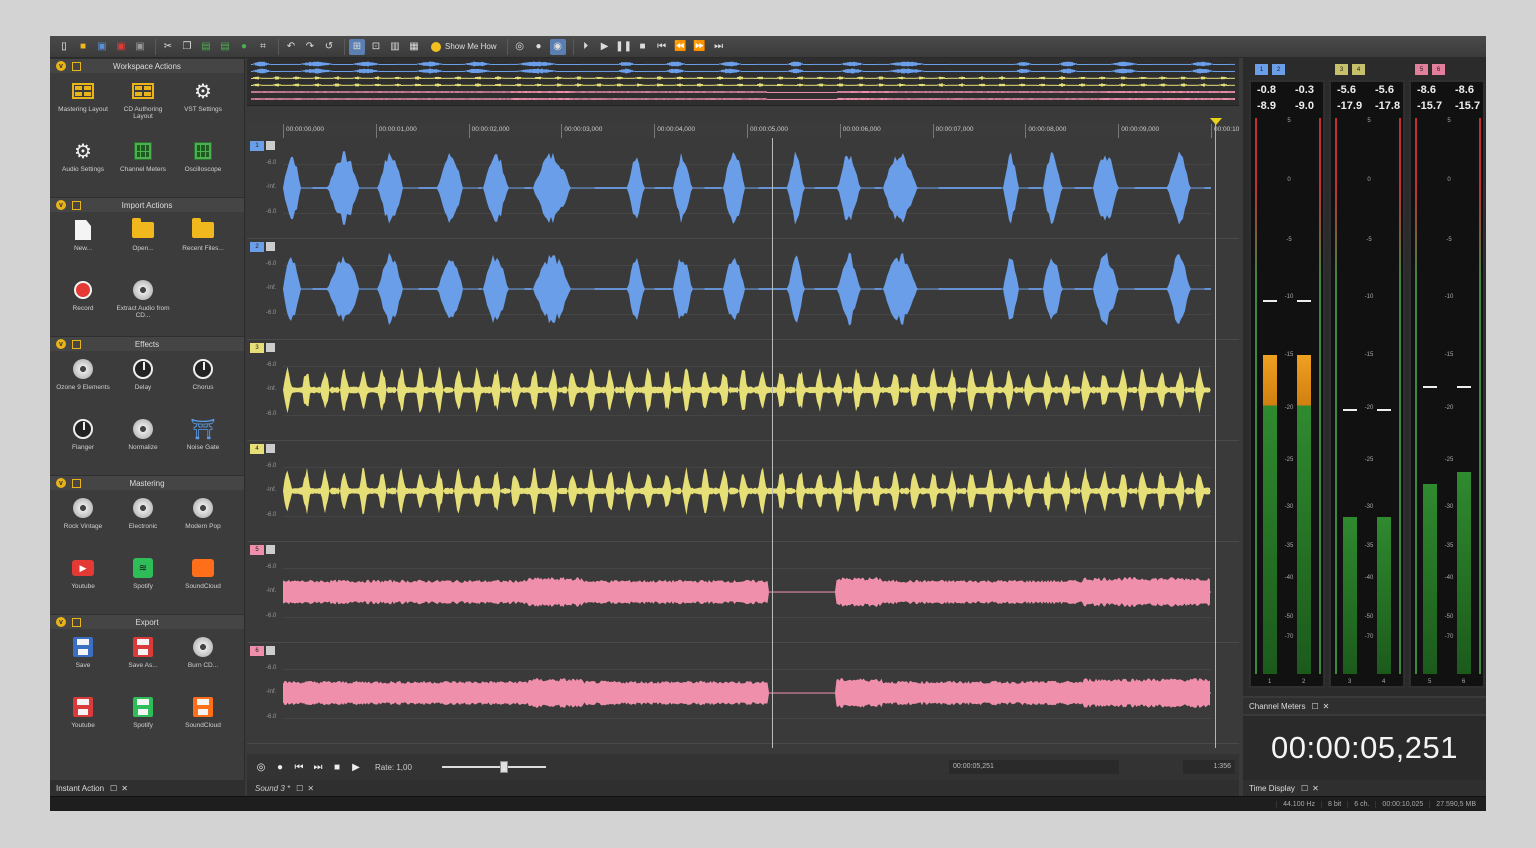 The width and height of the screenshot is (1536, 848). Describe the element at coordinates (143, 443) in the screenshot. I see `normalize-button: Normalize` at that location.